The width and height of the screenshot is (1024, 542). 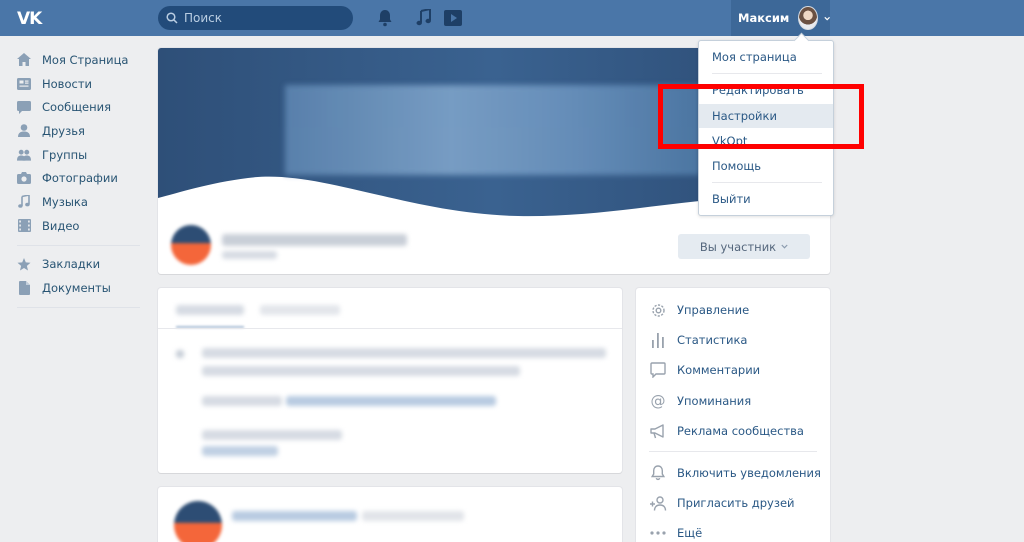 I want to click on action-label: Статистика, so click(x=712, y=340).